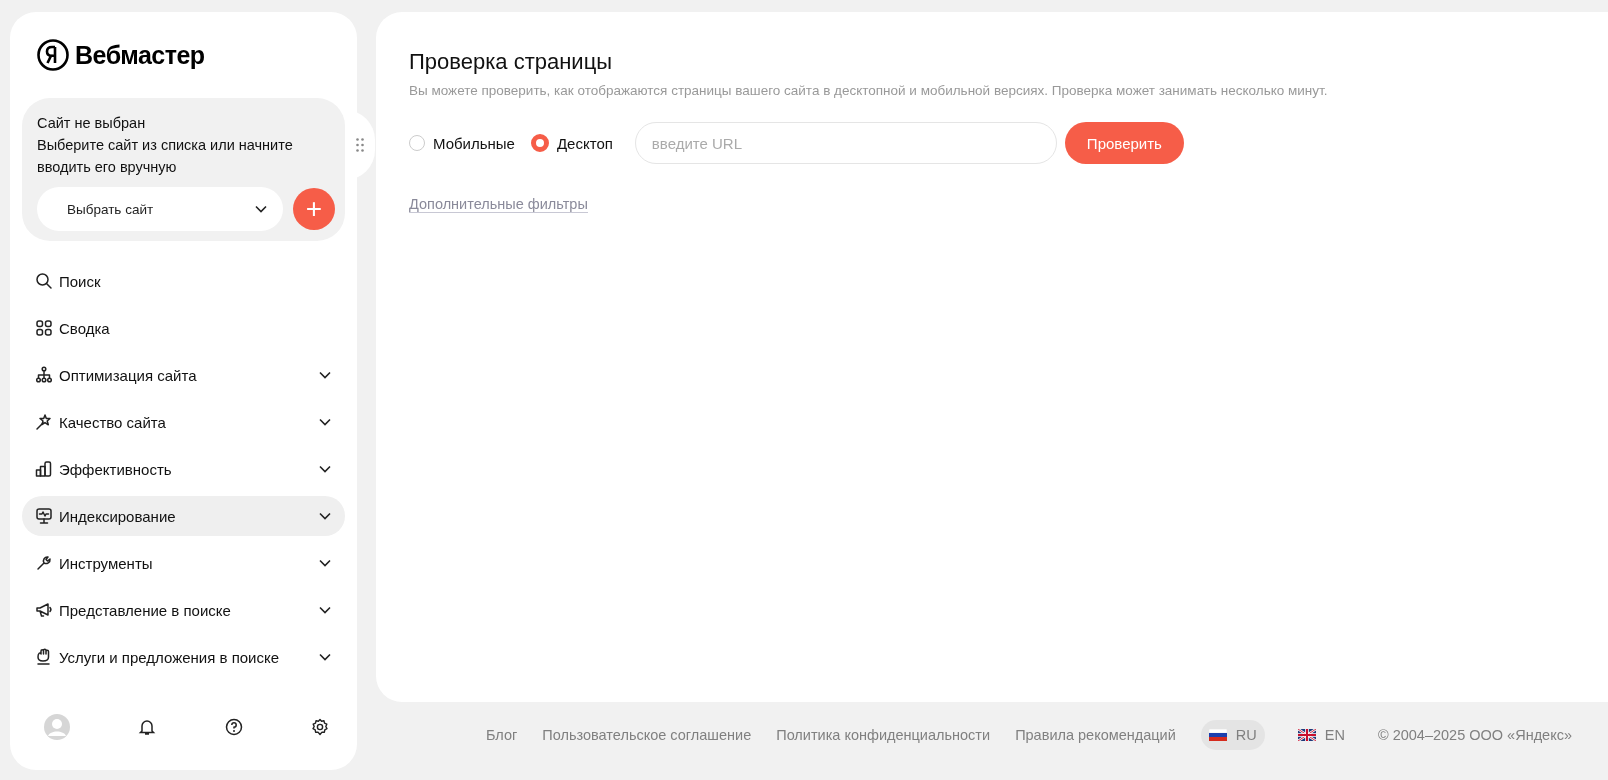  What do you see at coordinates (845, 143) in the screenshot?
I see `url-field: введите URL` at bounding box center [845, 143].